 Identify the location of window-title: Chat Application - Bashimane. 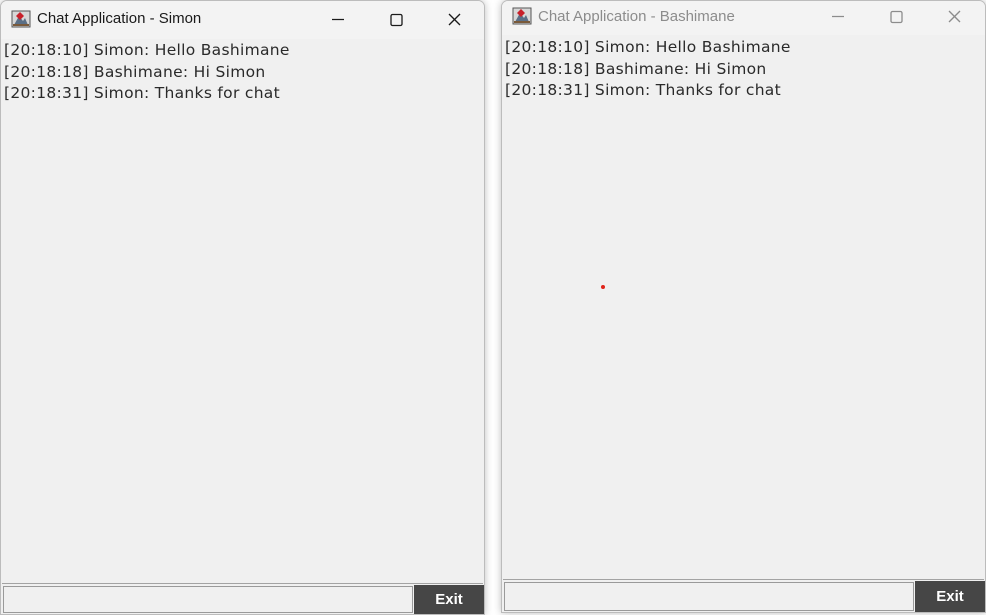
(636, 16).